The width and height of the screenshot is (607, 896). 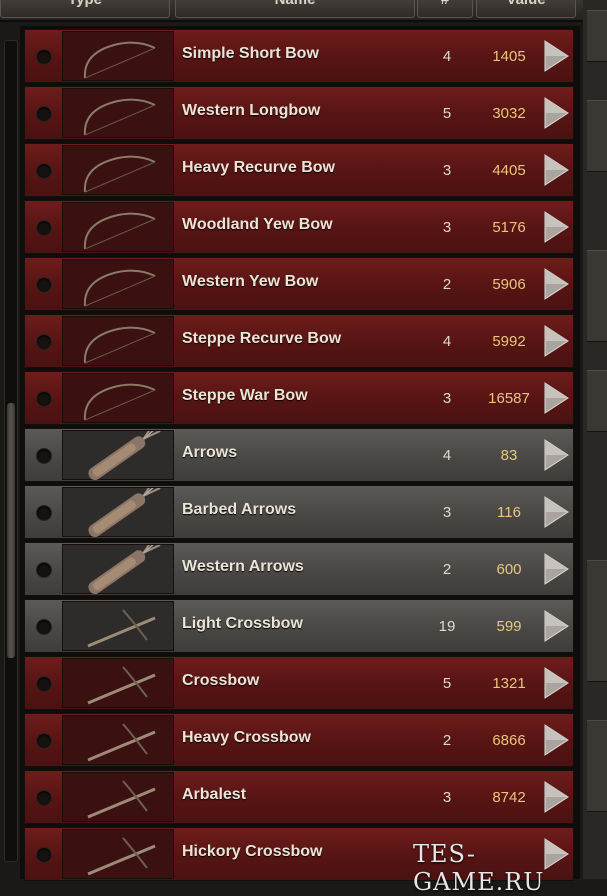 I want to click on item-name: Arrows, so click(x=210, y=452).